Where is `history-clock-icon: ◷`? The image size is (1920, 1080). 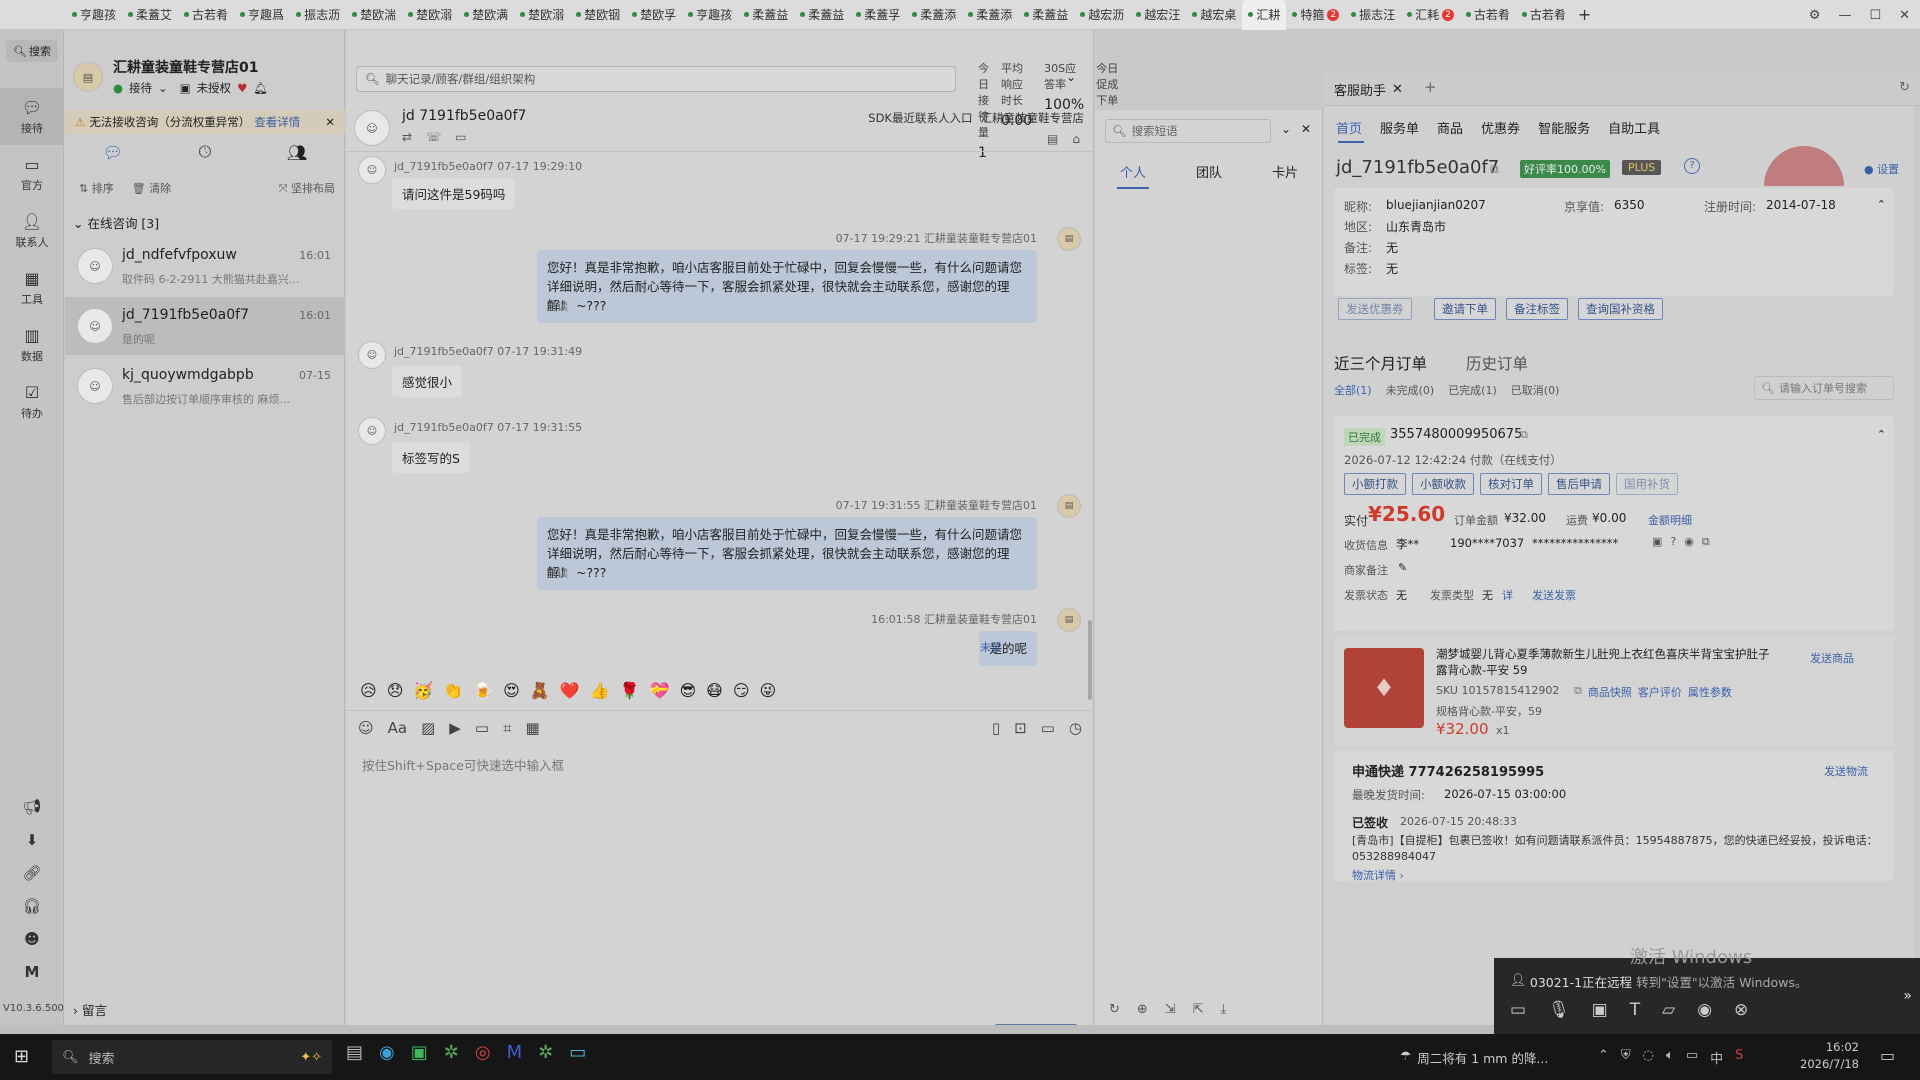
history-clock-icon: ◷ is located at coordinates (1075, 728).